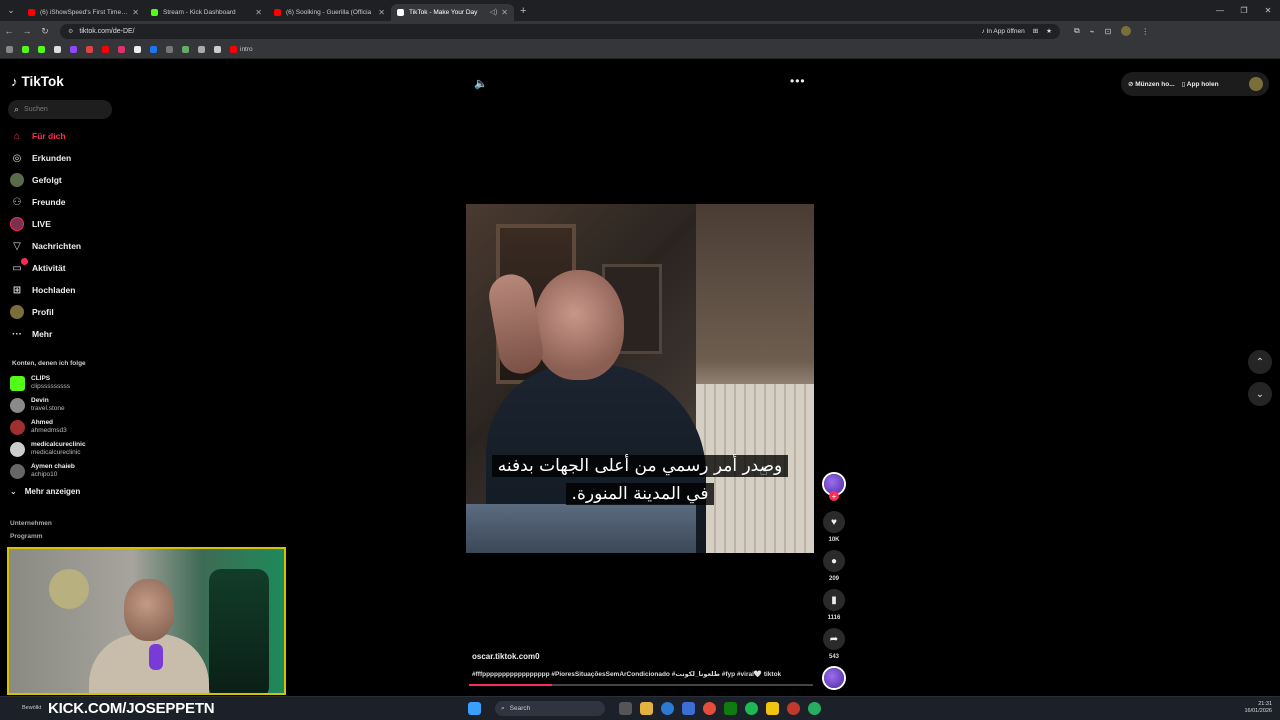 The width and height of the screenshot is (1280, 720). I want to click on search-input: ⌕ Suchen, so click(60, 109).